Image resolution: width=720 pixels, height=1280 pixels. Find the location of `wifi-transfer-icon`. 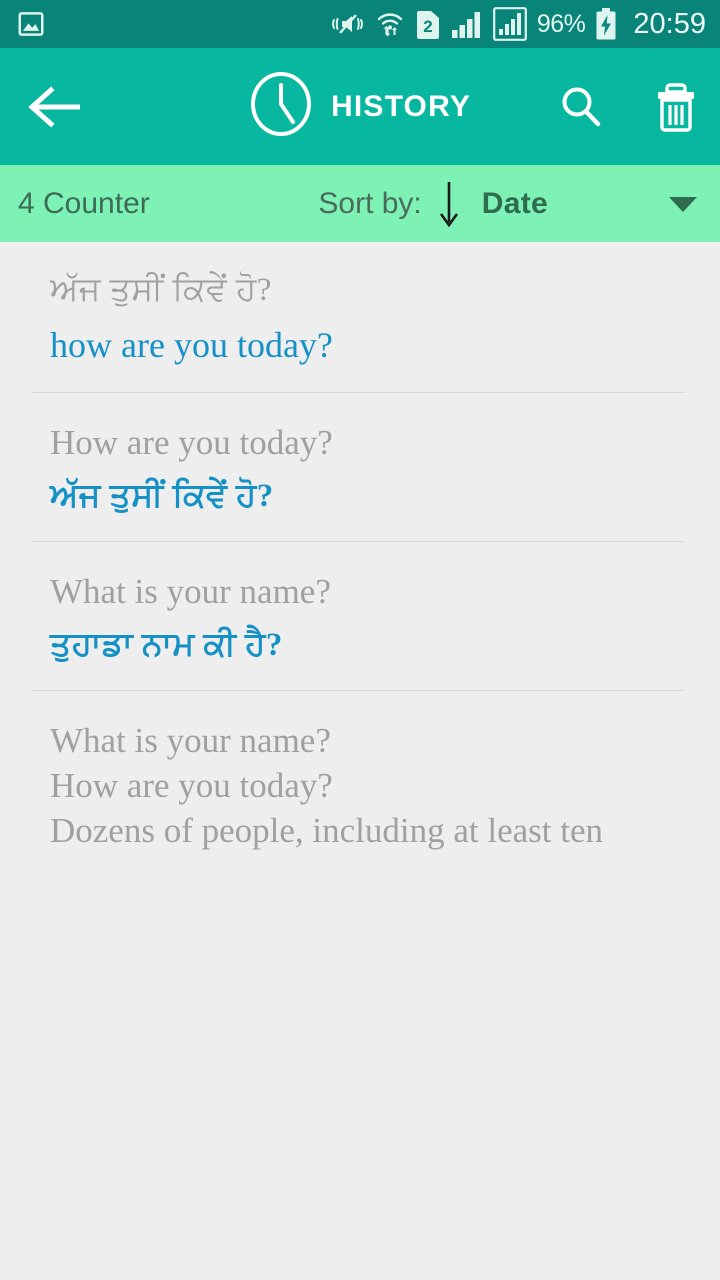

wifi-transfer-icon is located at coordinates (390, 24).